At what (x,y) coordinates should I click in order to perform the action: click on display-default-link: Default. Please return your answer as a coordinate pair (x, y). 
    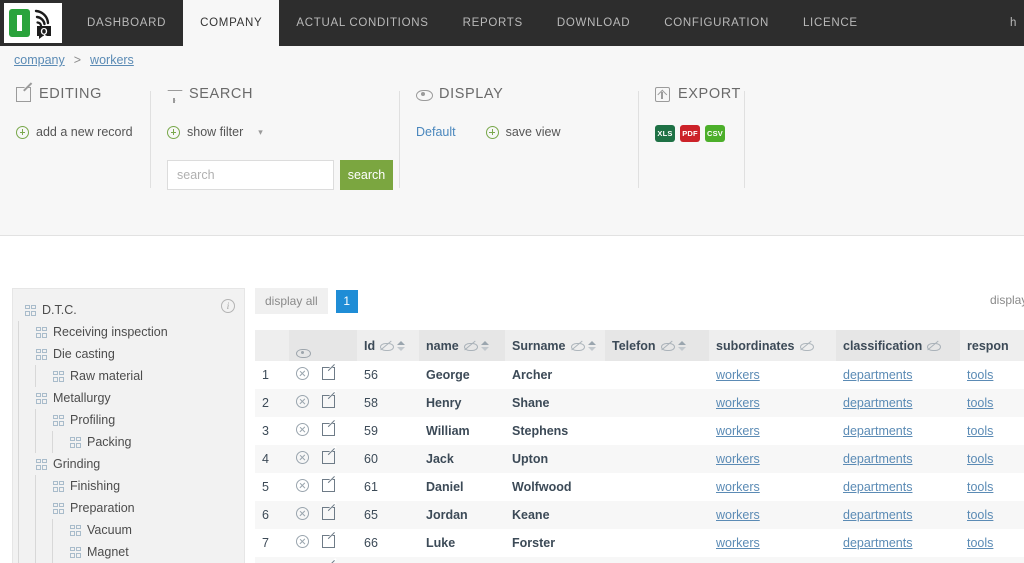
    Looking at the image, I should click on (436, 132).